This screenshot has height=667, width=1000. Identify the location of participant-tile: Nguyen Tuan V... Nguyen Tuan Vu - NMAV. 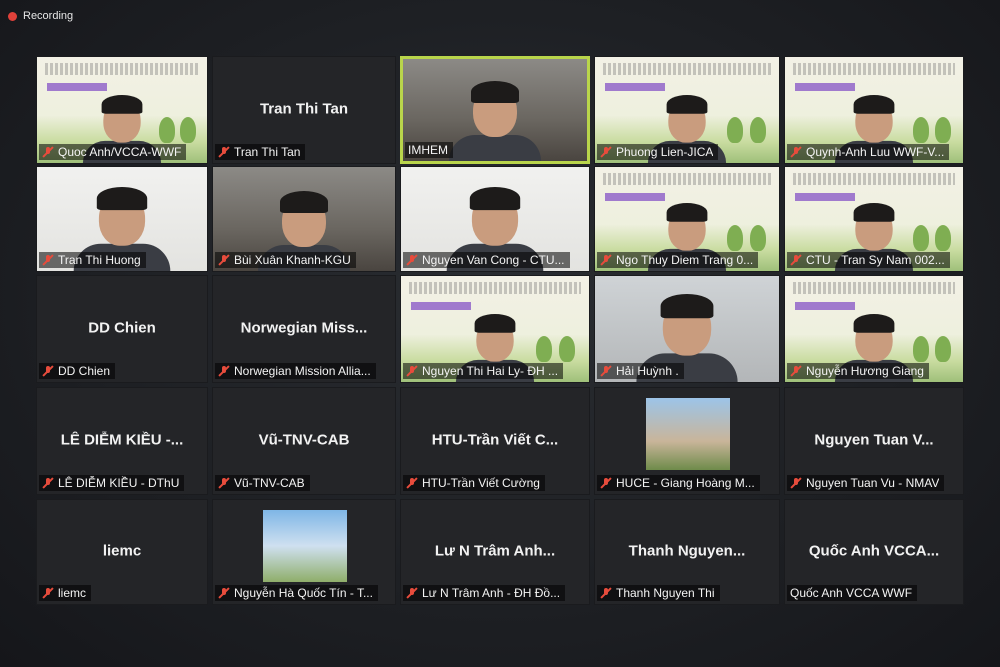
(874, 441).